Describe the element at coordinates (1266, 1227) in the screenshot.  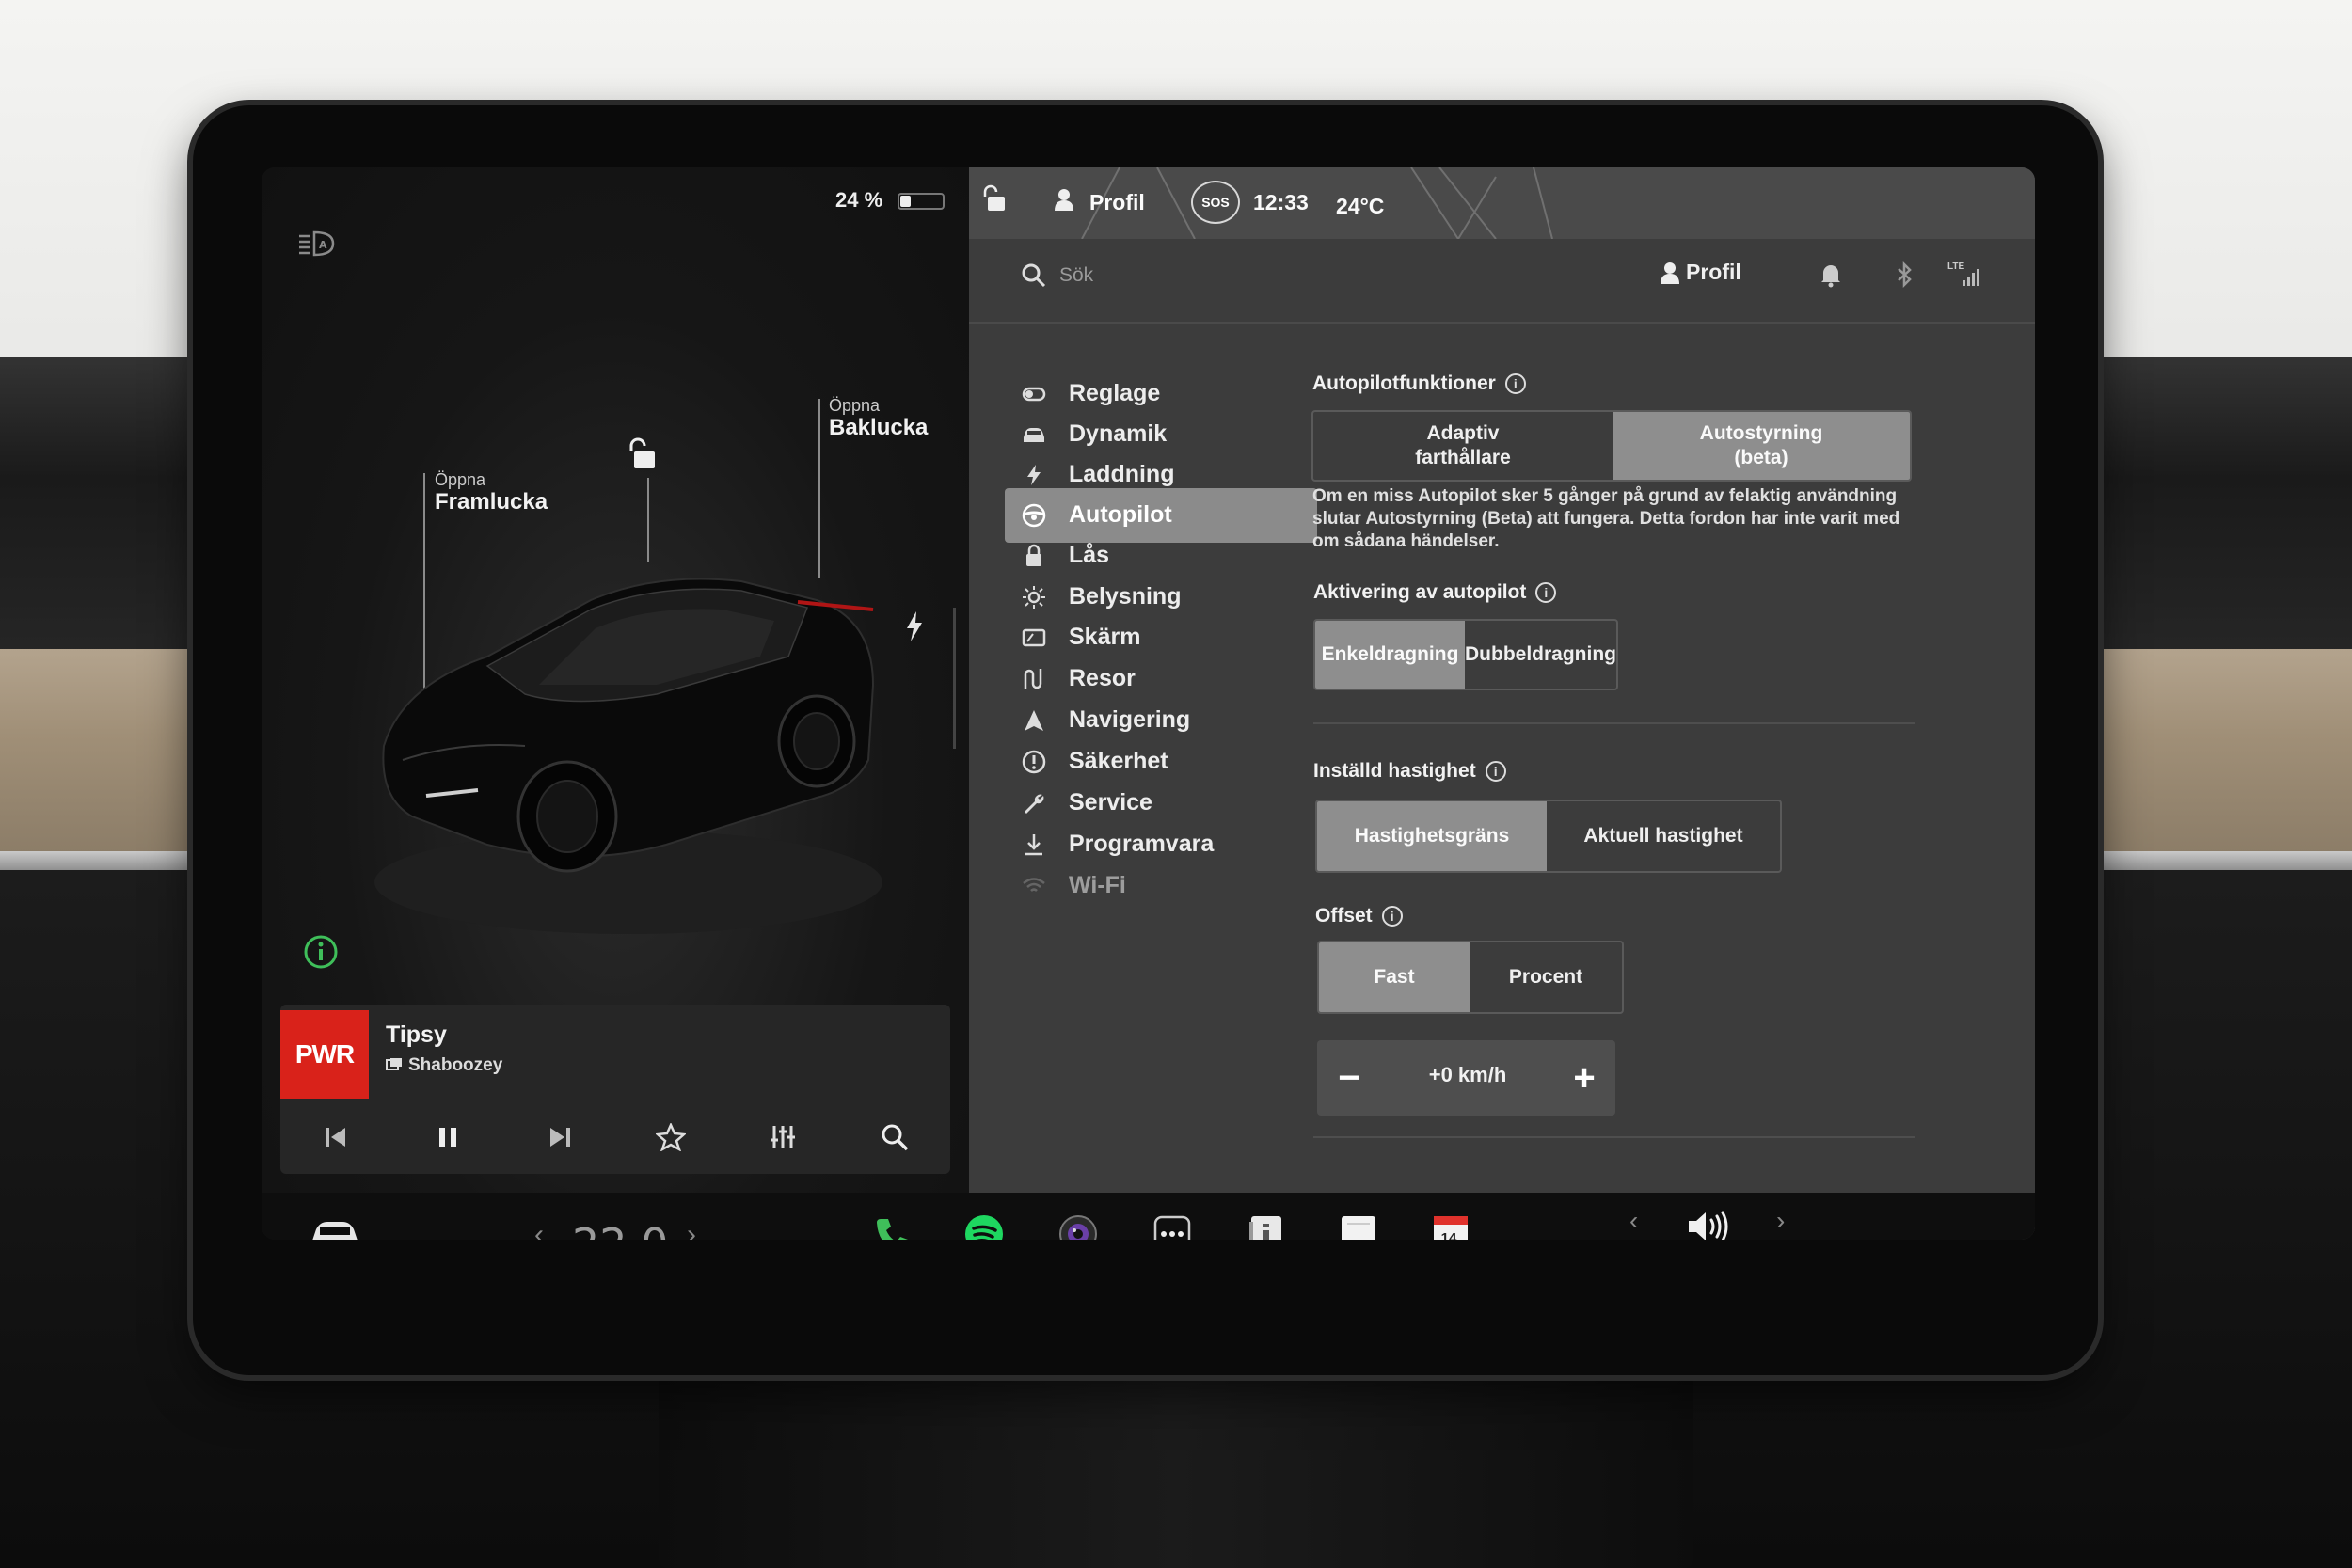
I see `manual-icon` at that location.